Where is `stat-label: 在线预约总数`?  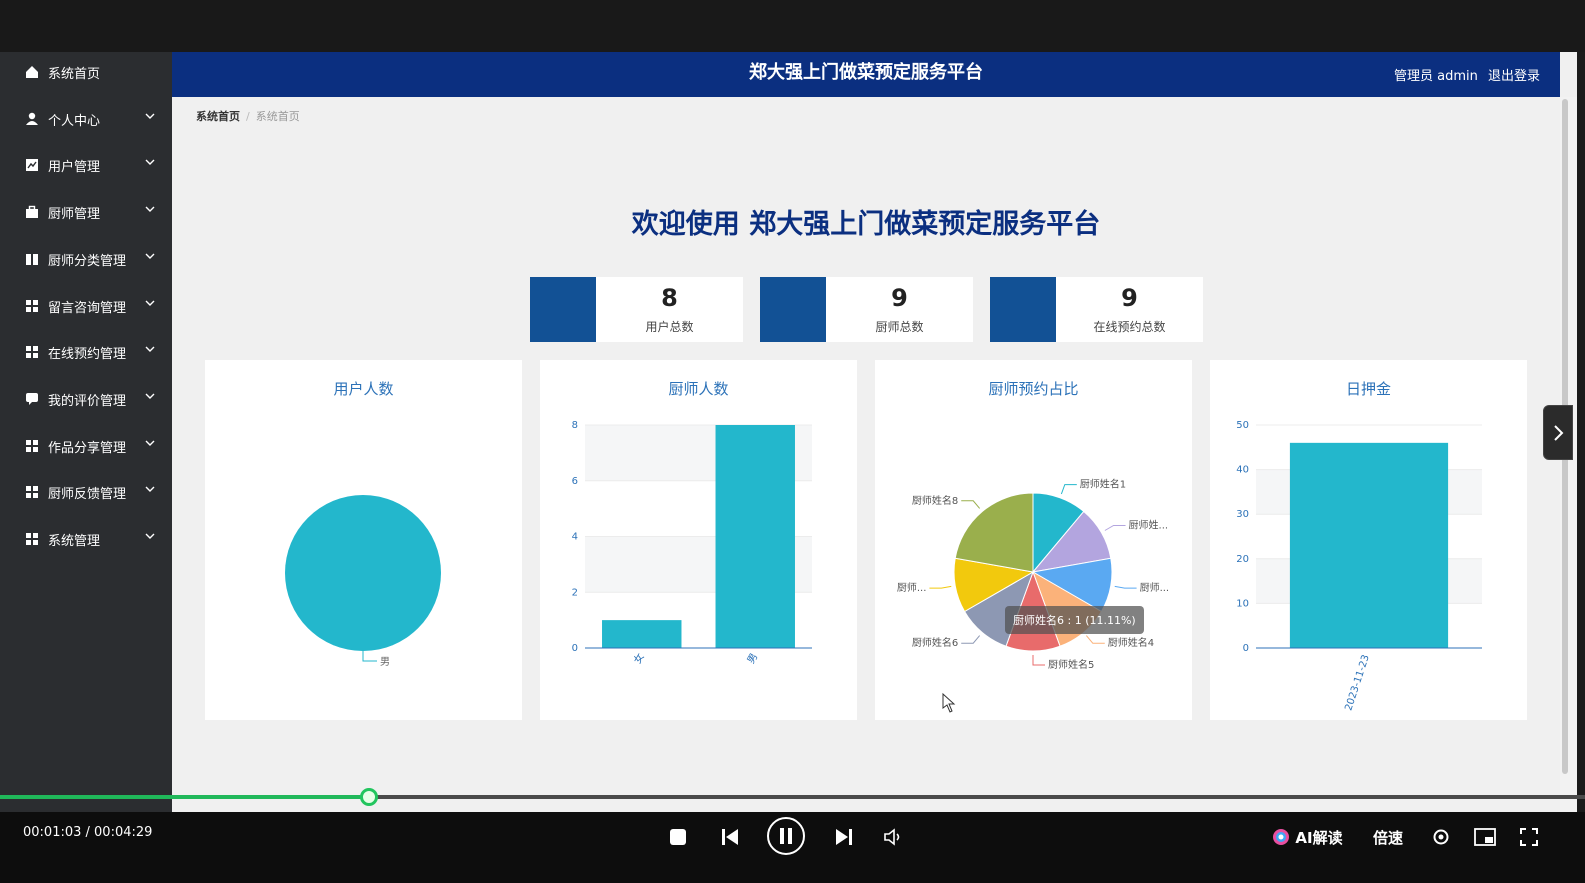
stat-label: 在线预约总数 is located at coordinates (1129, 327).